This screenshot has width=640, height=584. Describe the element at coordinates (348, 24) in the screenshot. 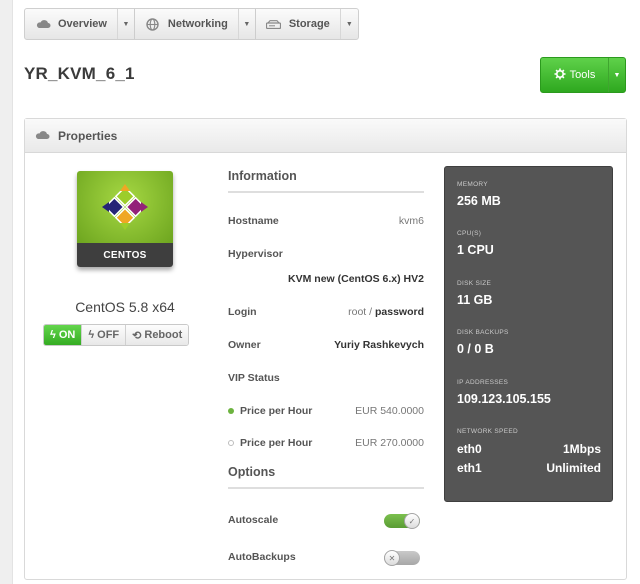

I see `nav-storage-dropdown: ▼` at that location.